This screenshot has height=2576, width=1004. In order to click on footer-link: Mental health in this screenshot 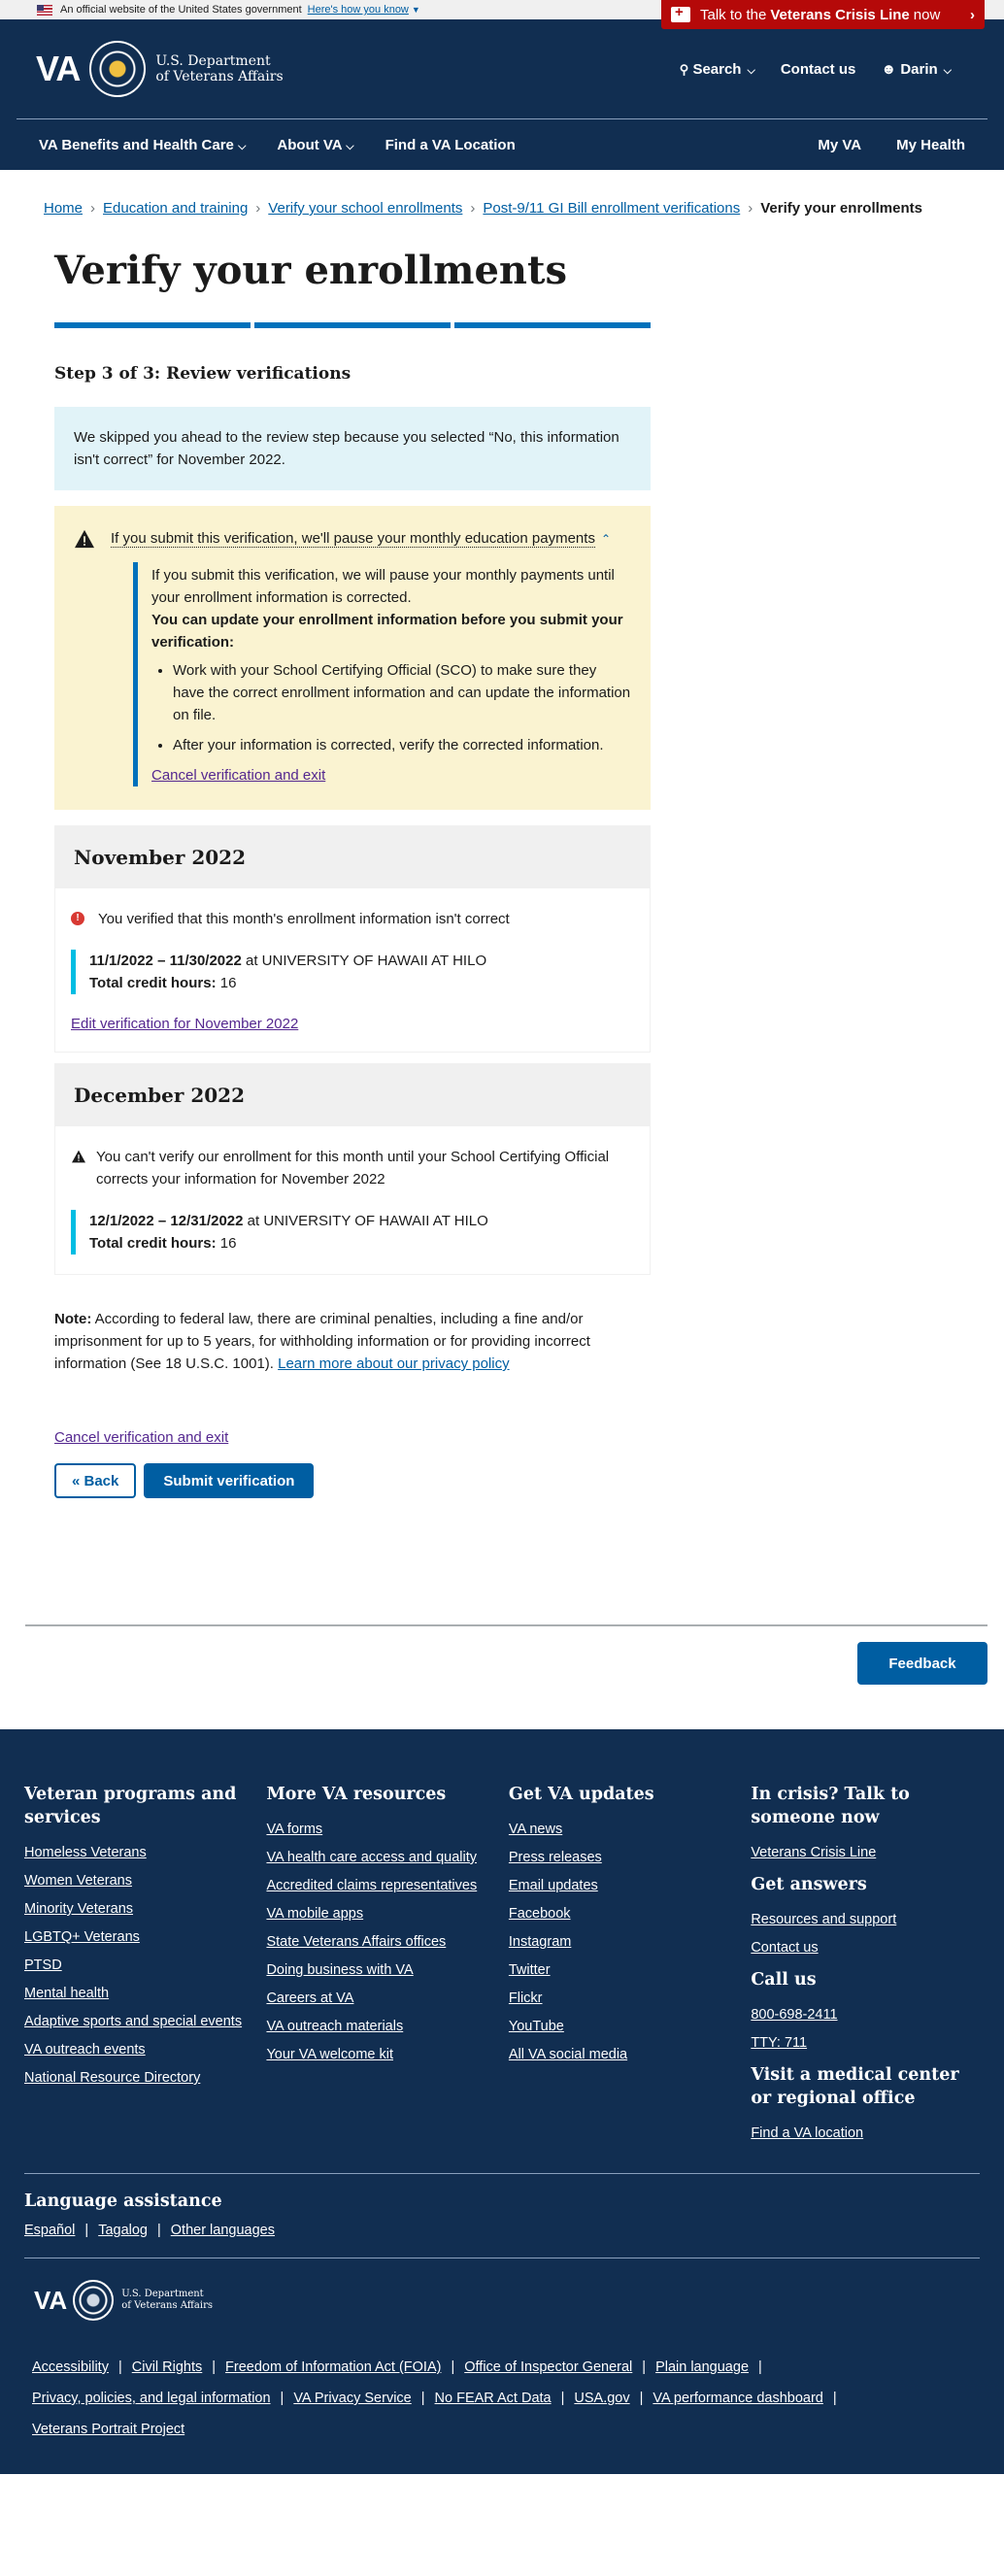, I will do `click(145, 1994)`.